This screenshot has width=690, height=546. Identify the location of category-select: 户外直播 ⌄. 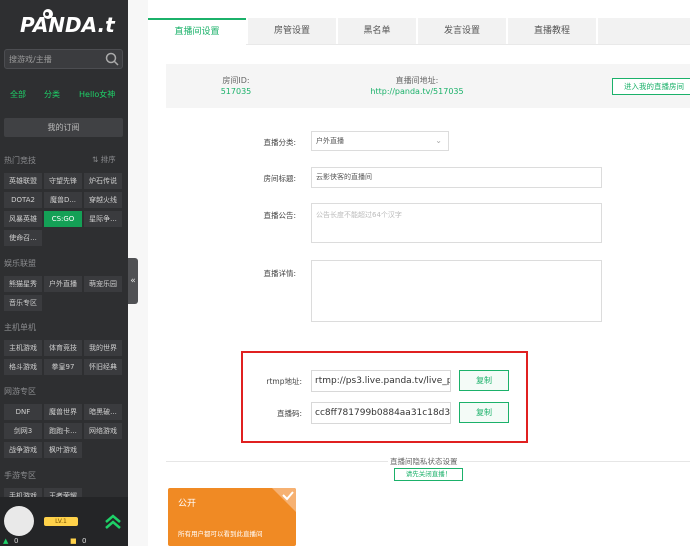
(380, 141).